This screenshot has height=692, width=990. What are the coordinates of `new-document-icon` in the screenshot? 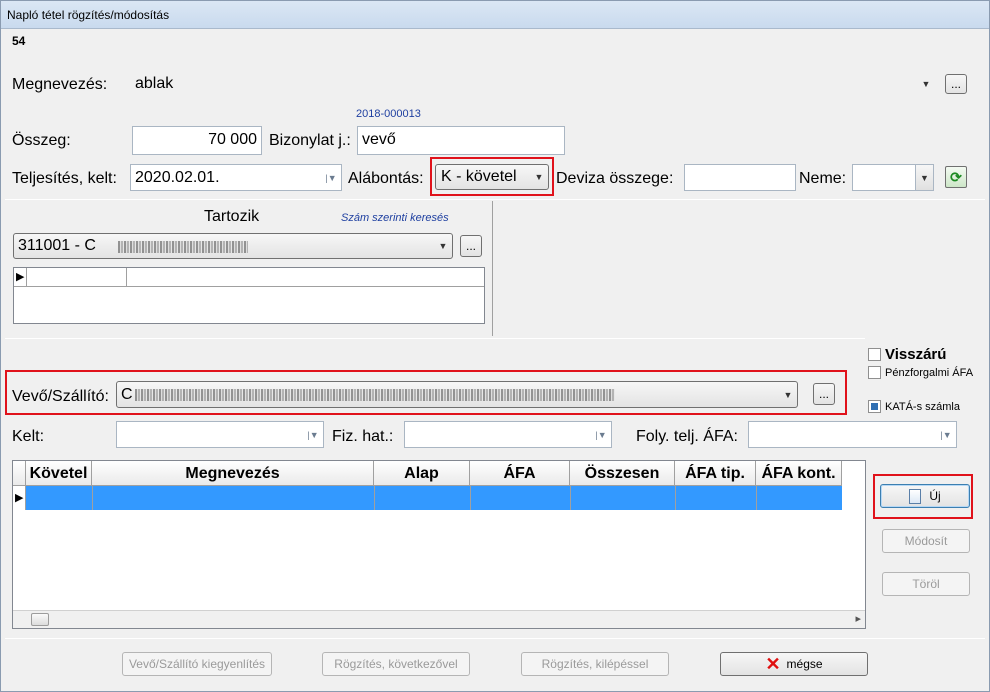 It's located at (915, 496).